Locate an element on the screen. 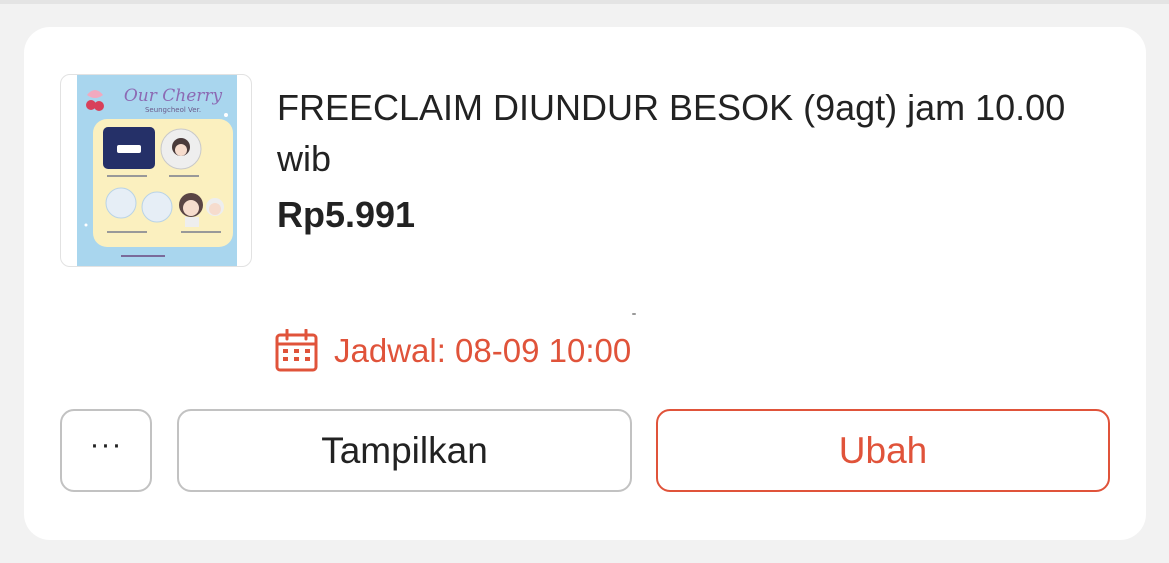  schedule-text: Jadwal: 08-09 10:00 is located at coordinates (483, 350).